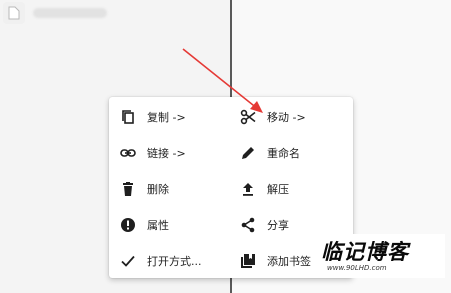  Describe the element at coordinates (248, 117) in the screenshot. I see `scissors-icon` at that location.